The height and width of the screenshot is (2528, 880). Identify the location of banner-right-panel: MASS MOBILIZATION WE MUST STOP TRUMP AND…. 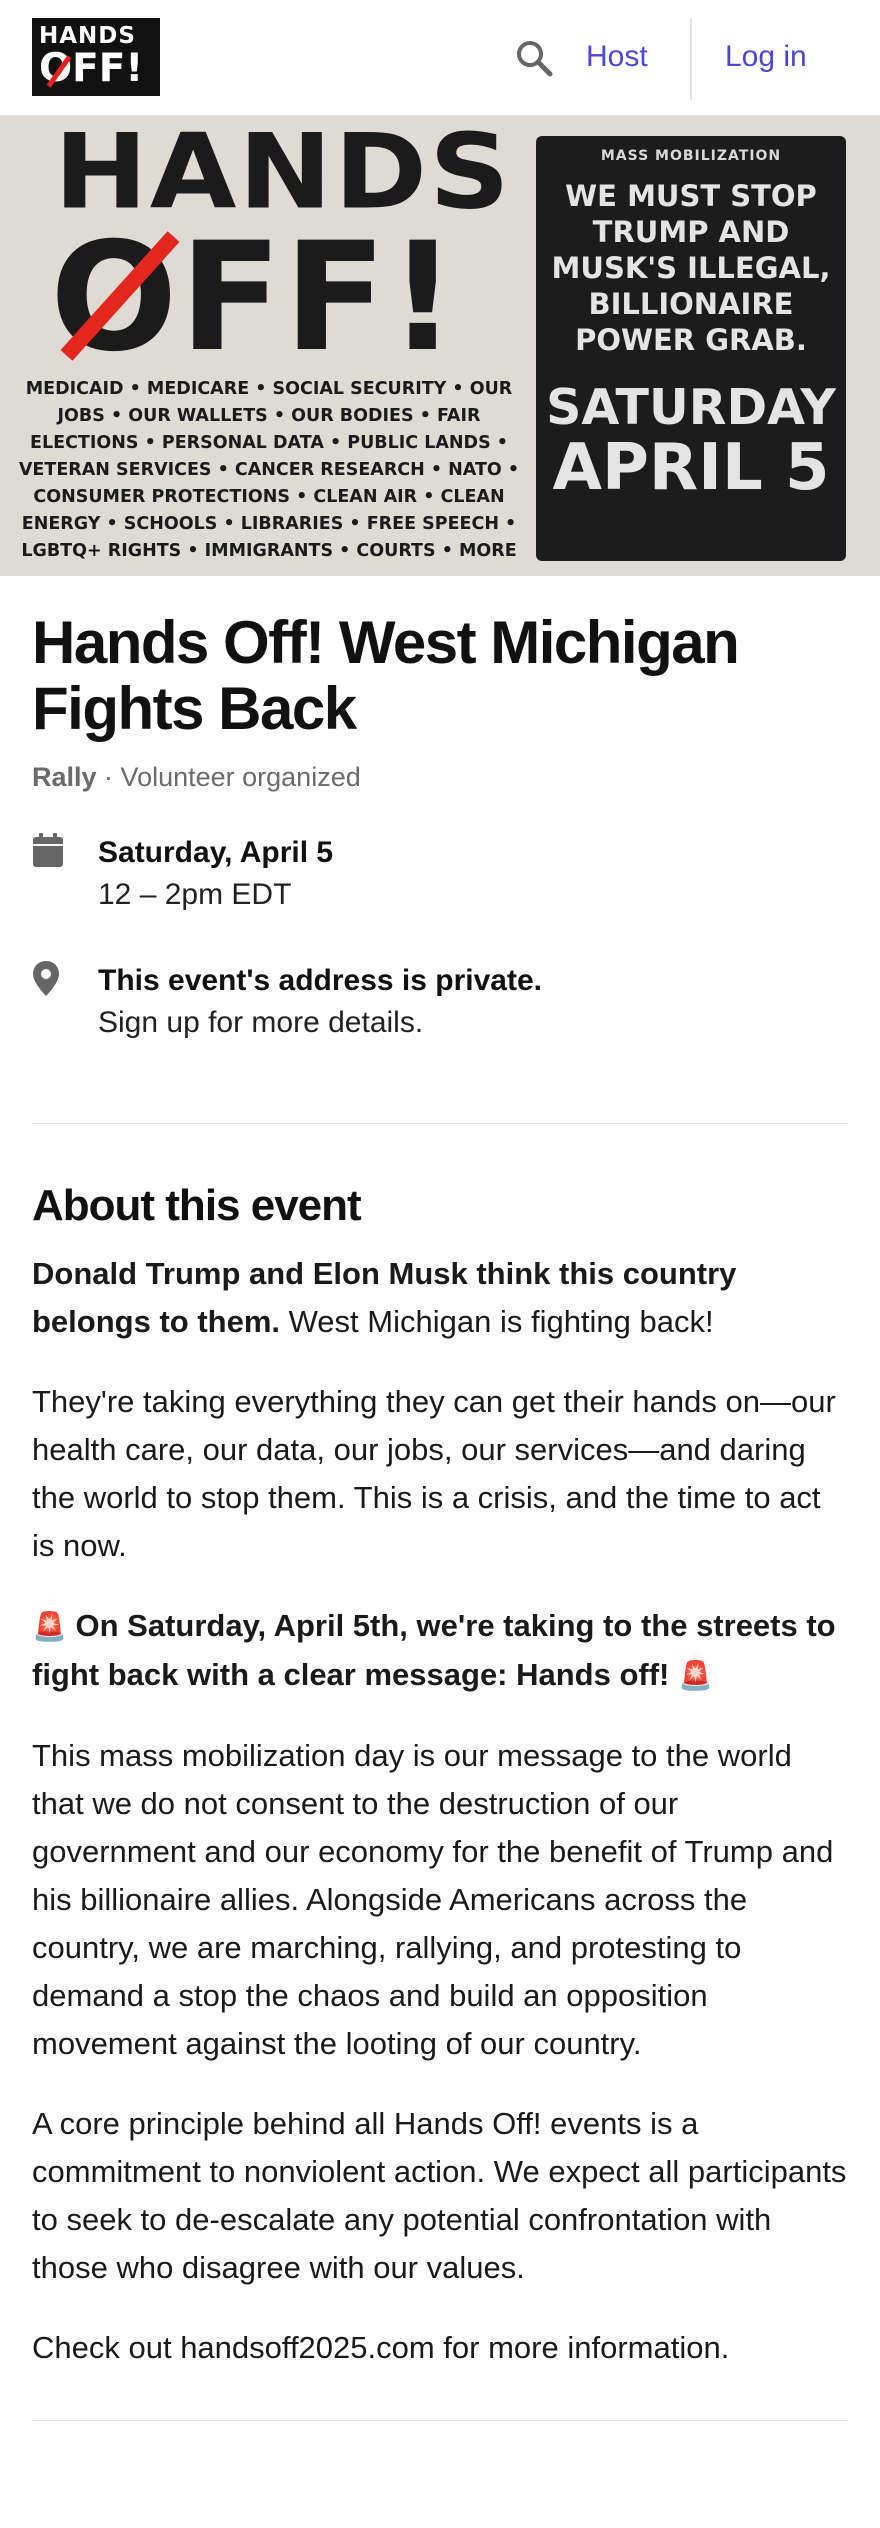
(691, 348).